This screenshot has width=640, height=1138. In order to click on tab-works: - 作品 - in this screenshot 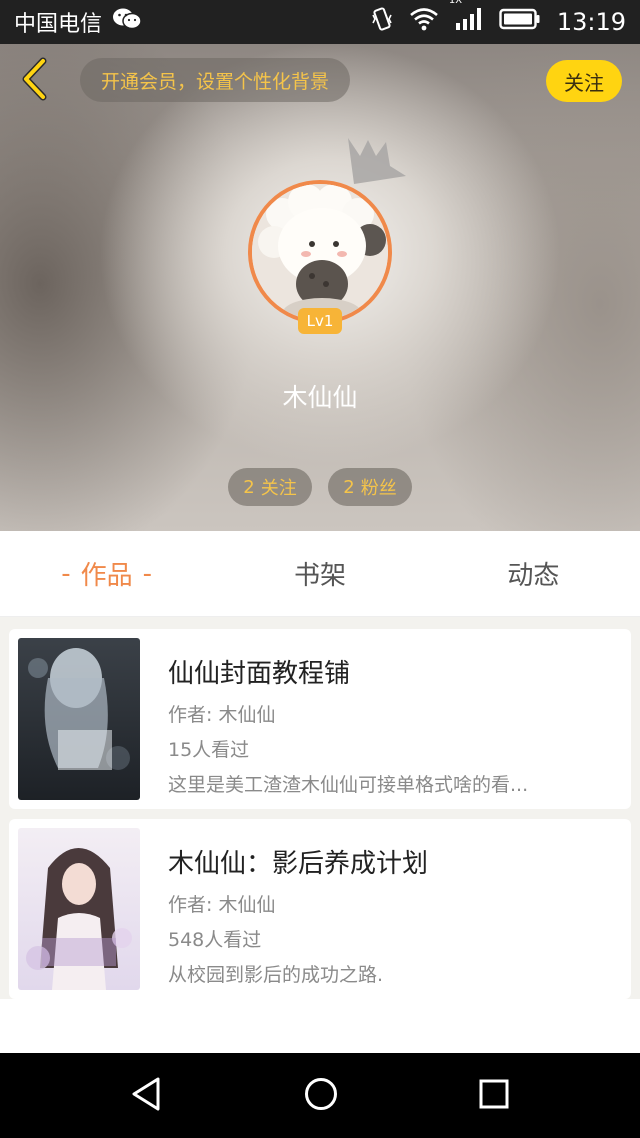, I will do `click(106, 573)`.